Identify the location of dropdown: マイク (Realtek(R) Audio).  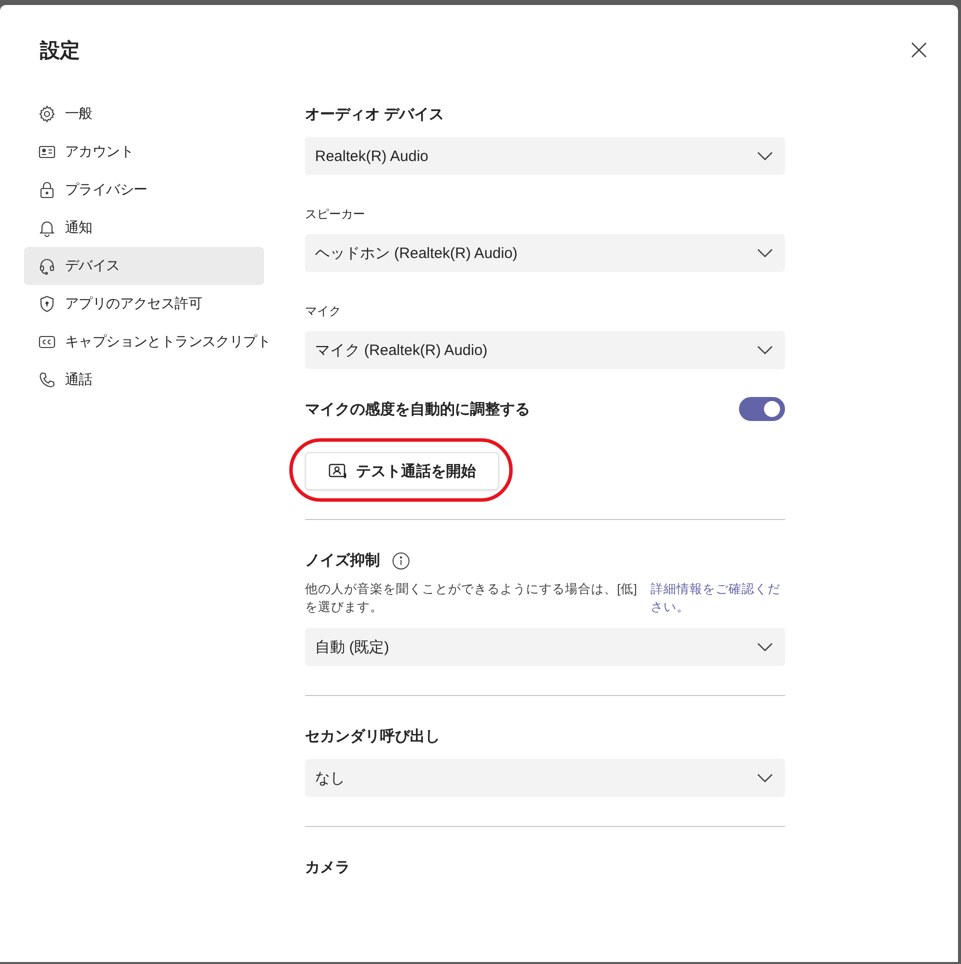
(545, 350).